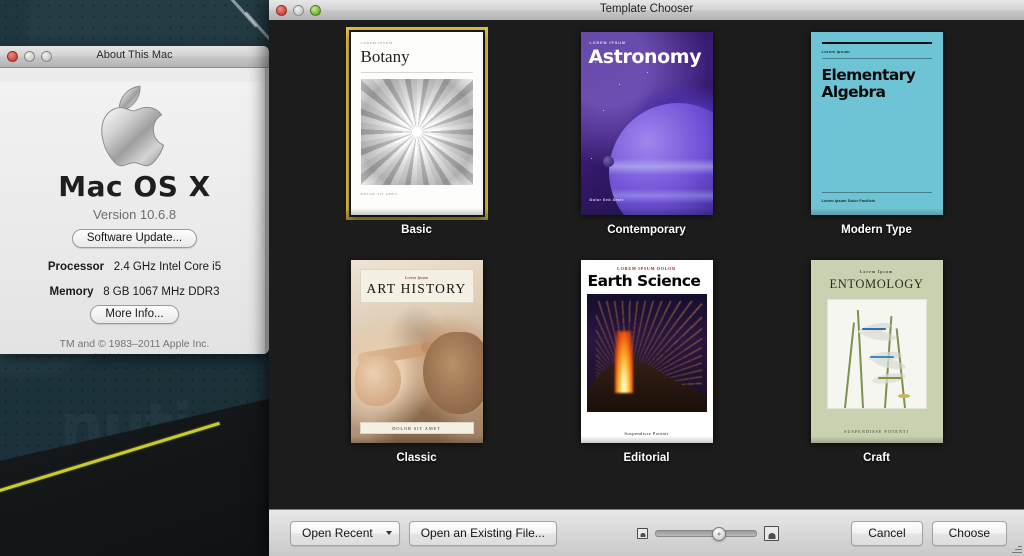 The image size is (1024, 556). What do you see at coordinates (887, 533) in the screenshot?
I see `cancel-button: Cancel` at bounding box center [887, 533].